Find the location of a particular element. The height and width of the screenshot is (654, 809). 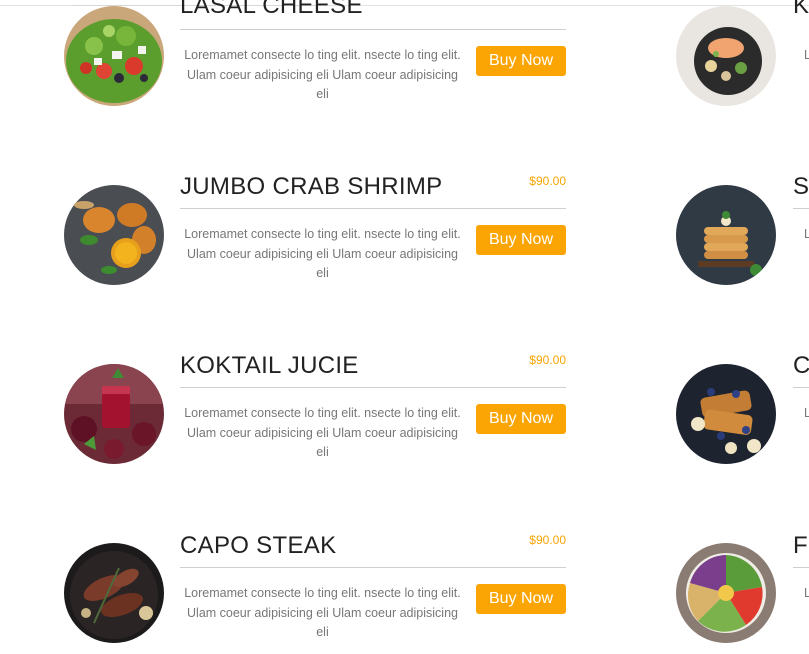

juice-photo is located at coordinates (114, 414).